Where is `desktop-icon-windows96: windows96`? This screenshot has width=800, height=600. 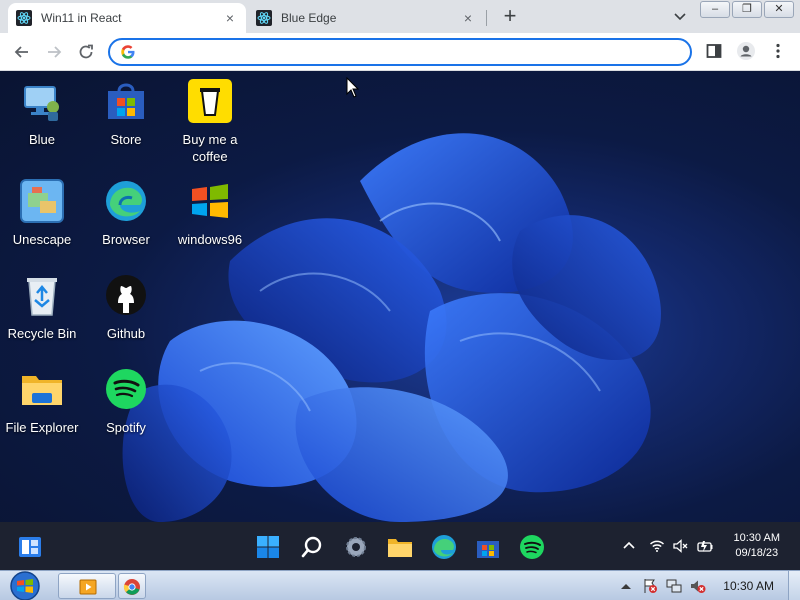
desktop-icon-windows96: windows96 is located at coordinates (210, 213).